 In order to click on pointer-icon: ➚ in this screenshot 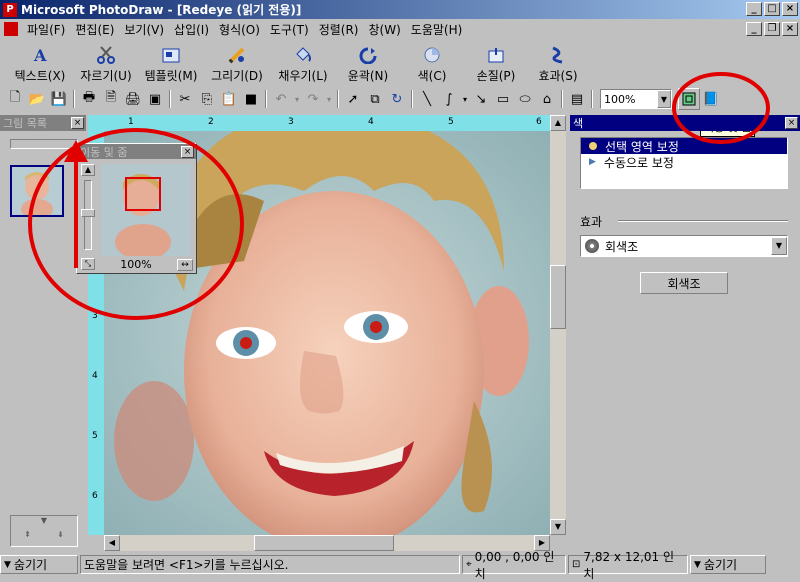, I will do `click(353, 99)`.